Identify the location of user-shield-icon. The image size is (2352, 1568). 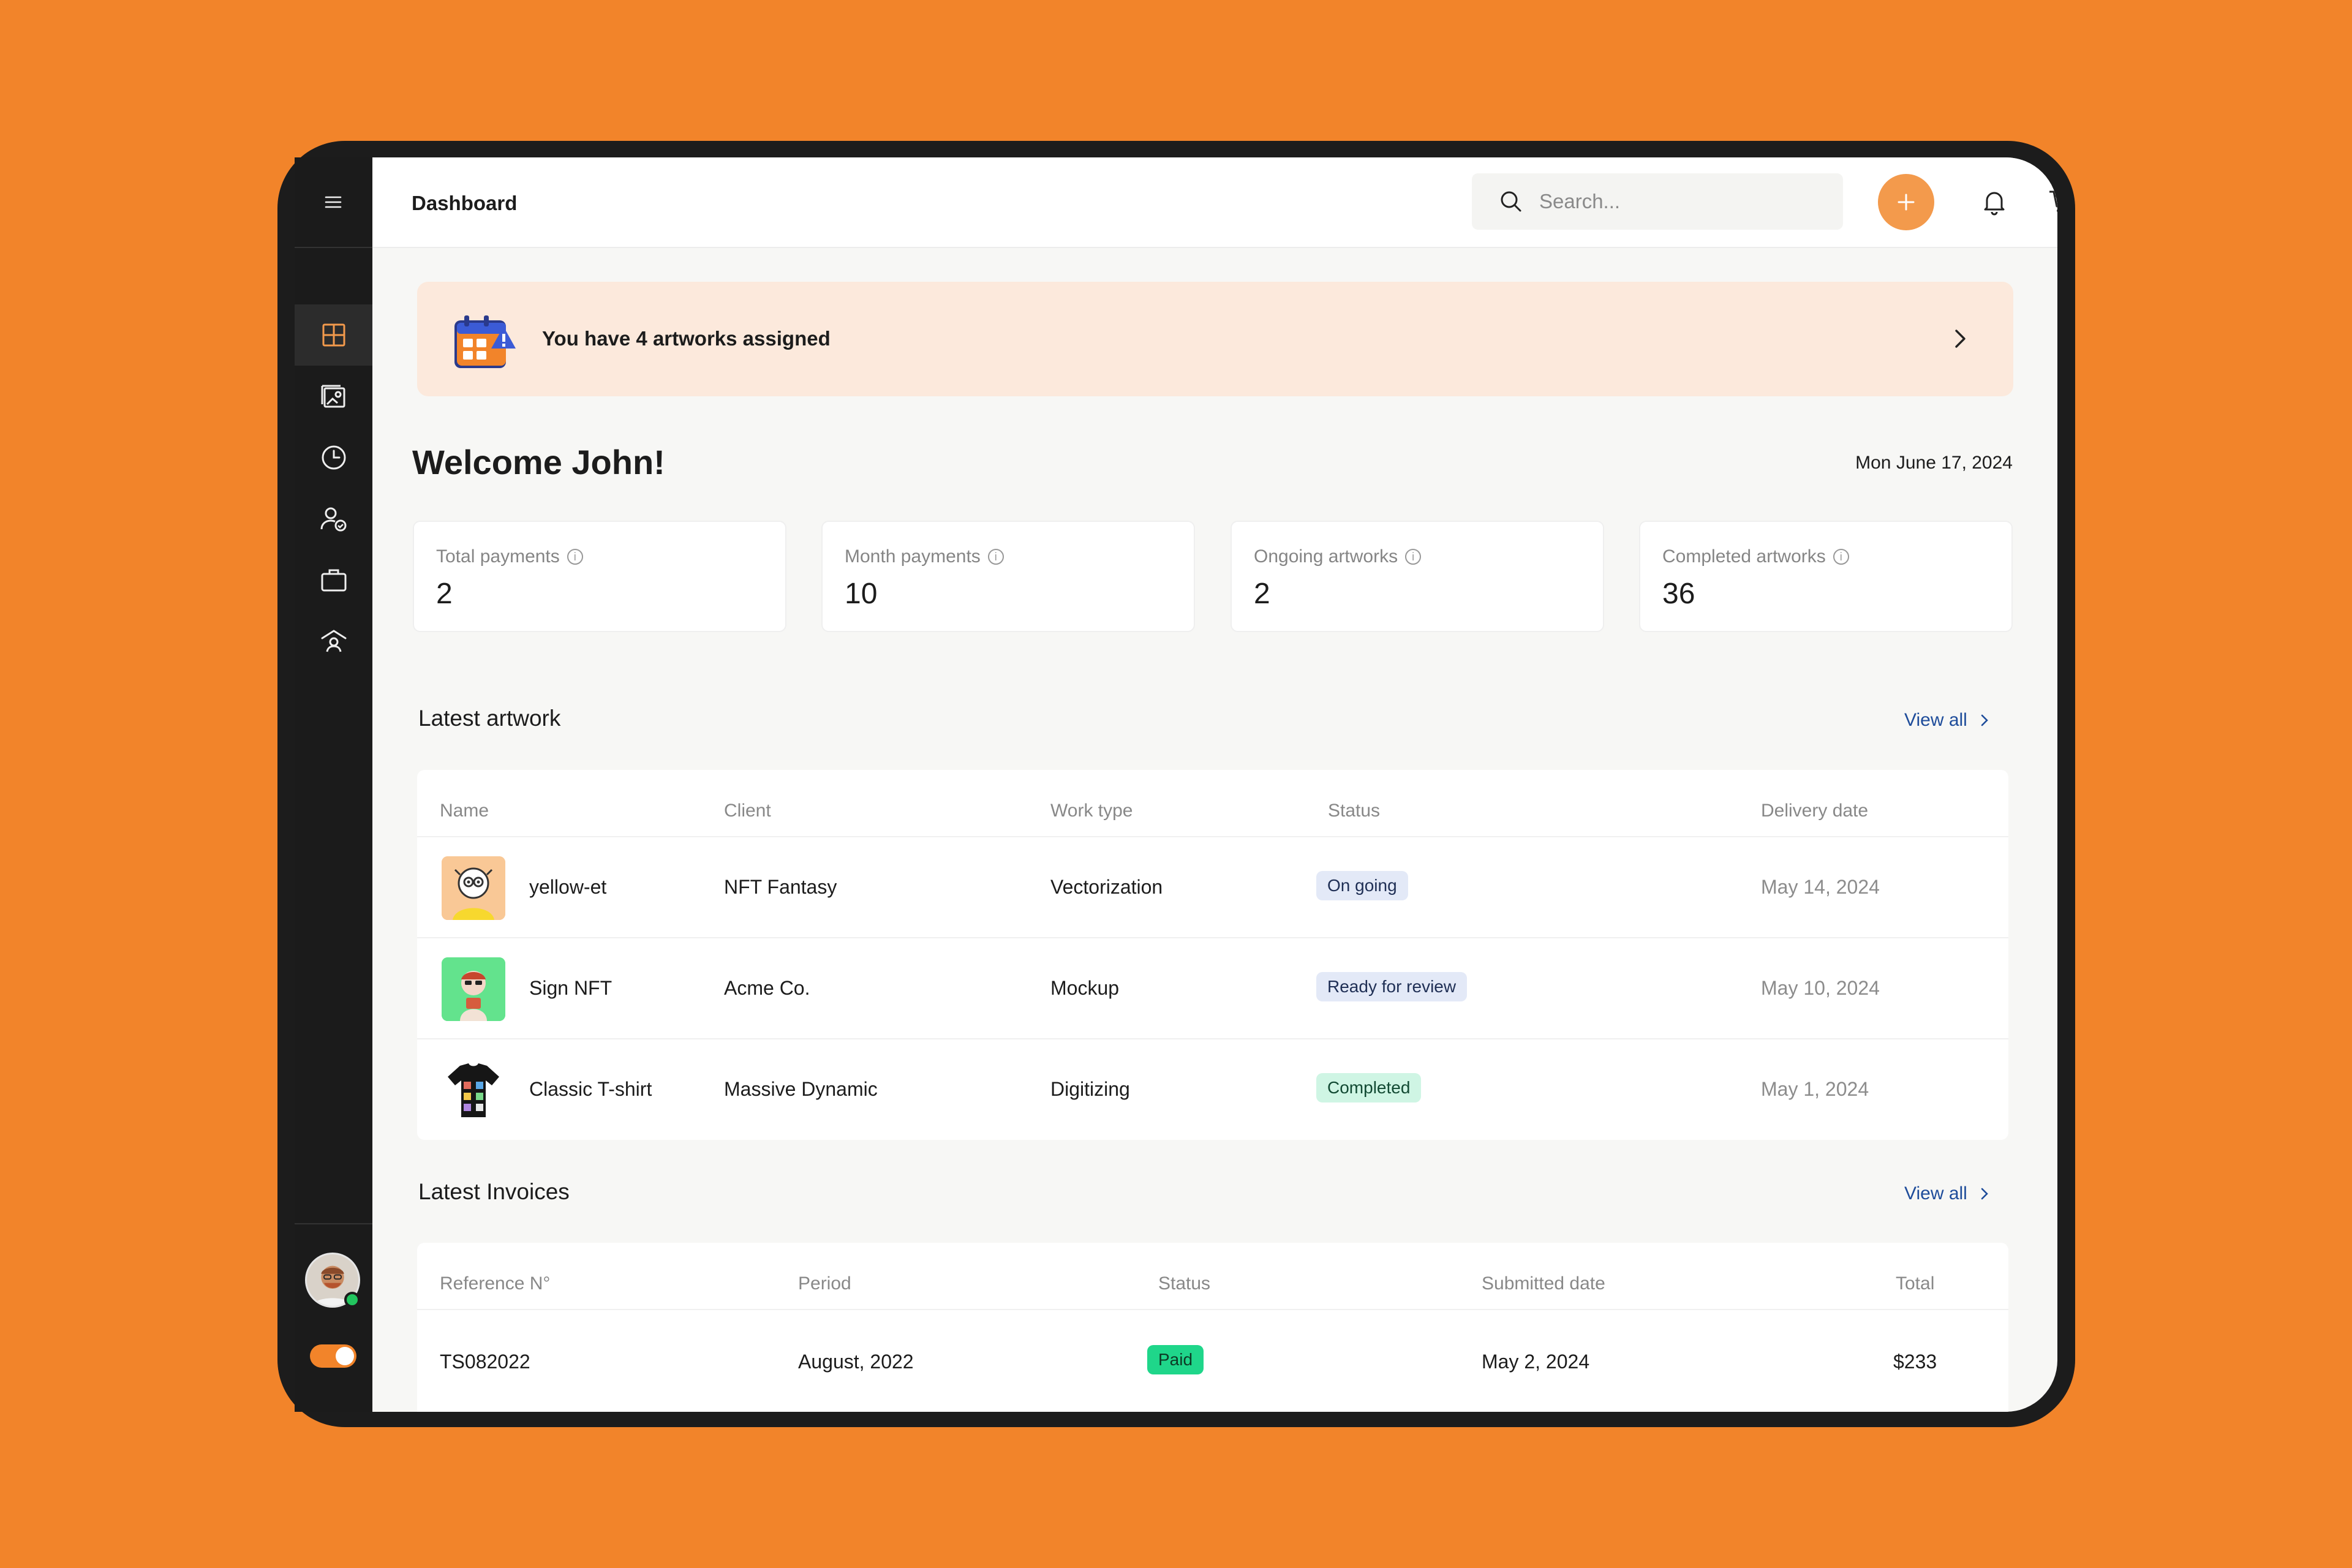
(333, 641).